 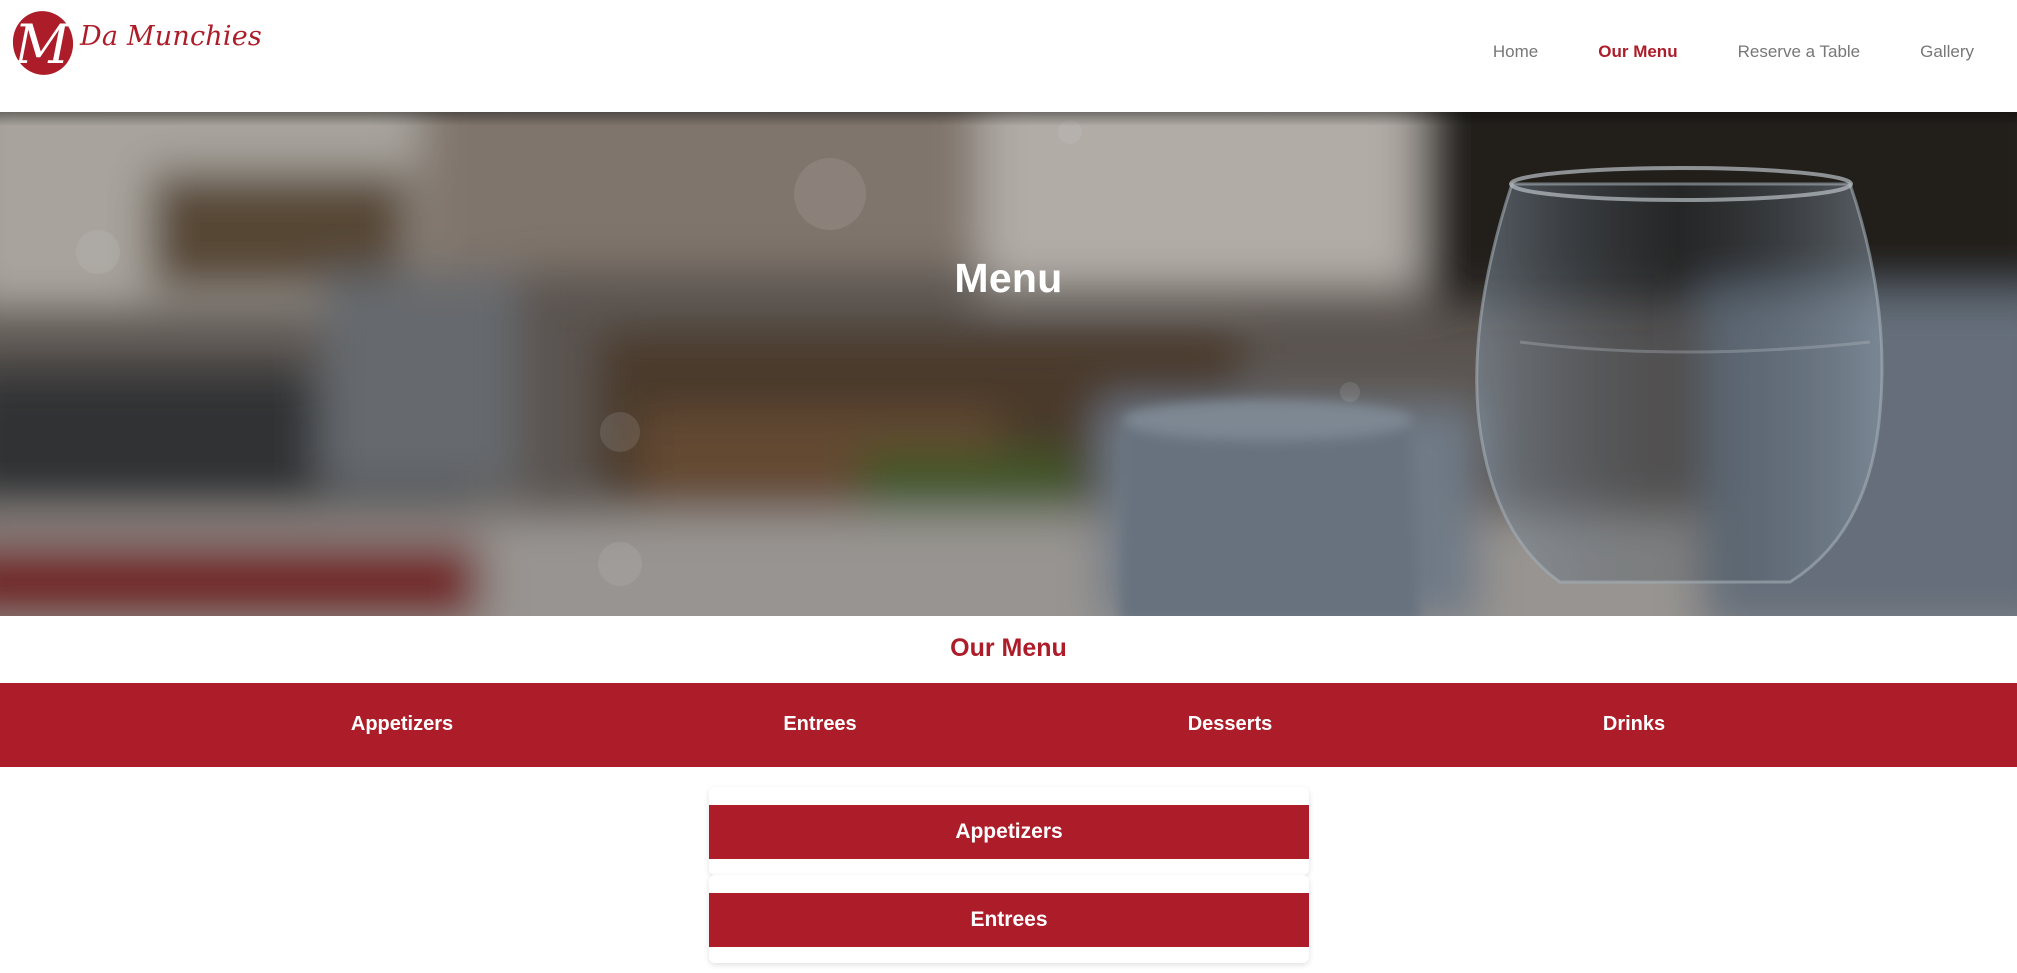 I want to click on category-tab-entrees: Entrees, so click(x=819, y=724).